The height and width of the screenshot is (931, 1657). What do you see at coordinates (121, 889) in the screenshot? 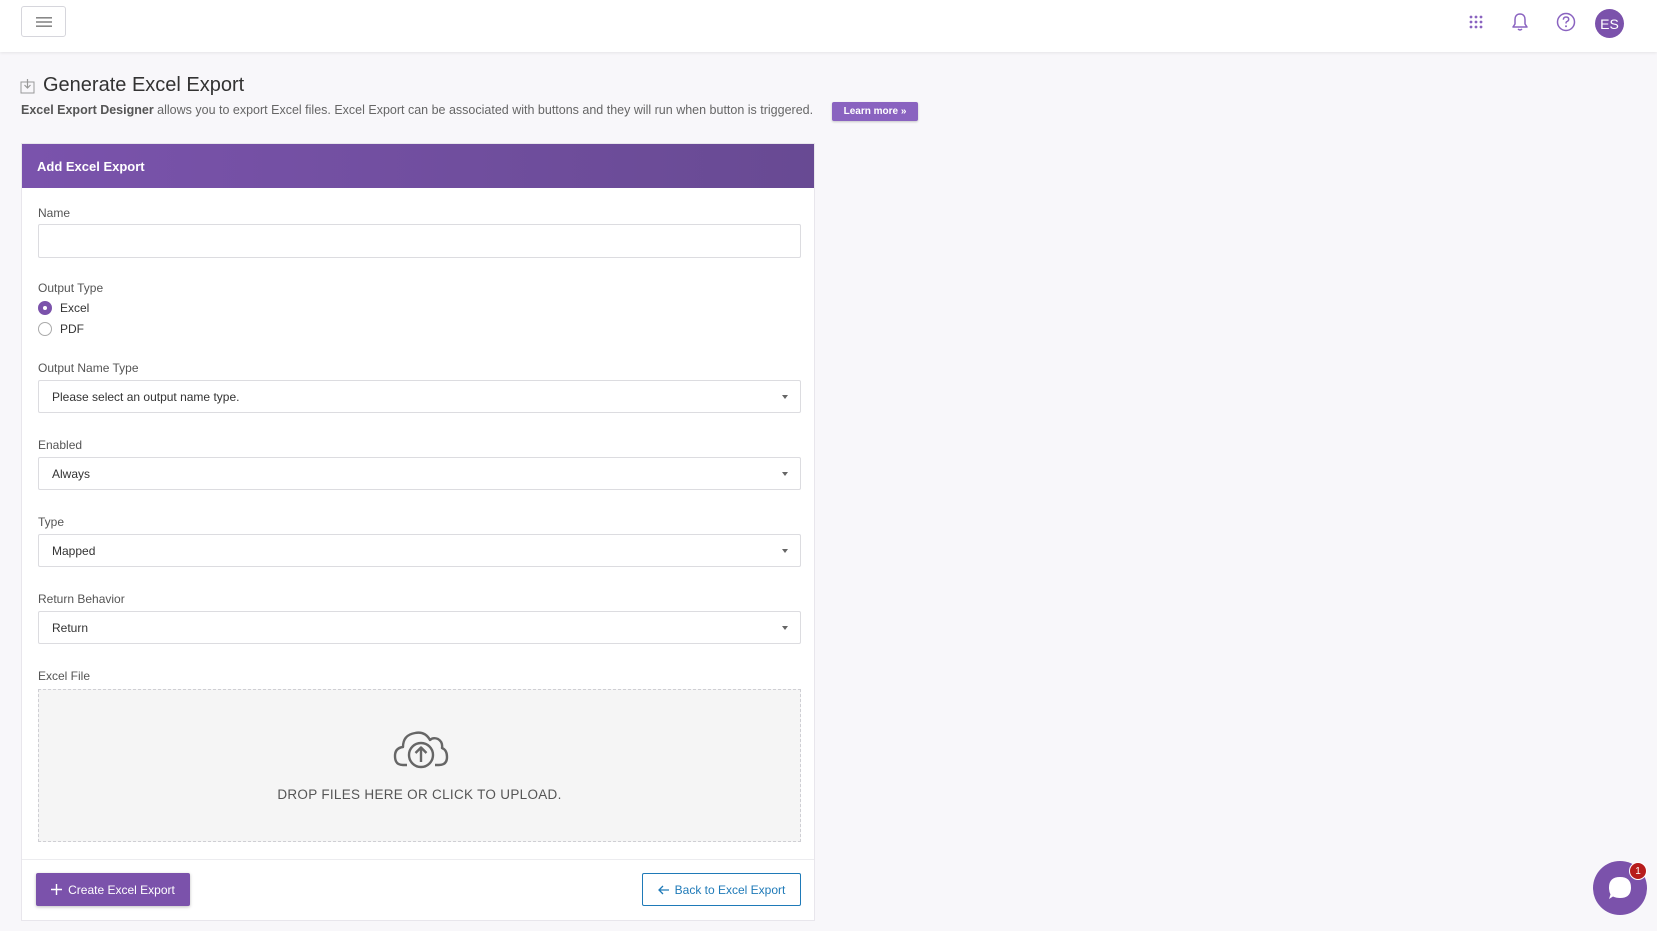
I see `create-button-label: Create Excel Export` at bounding box center [121, 889].